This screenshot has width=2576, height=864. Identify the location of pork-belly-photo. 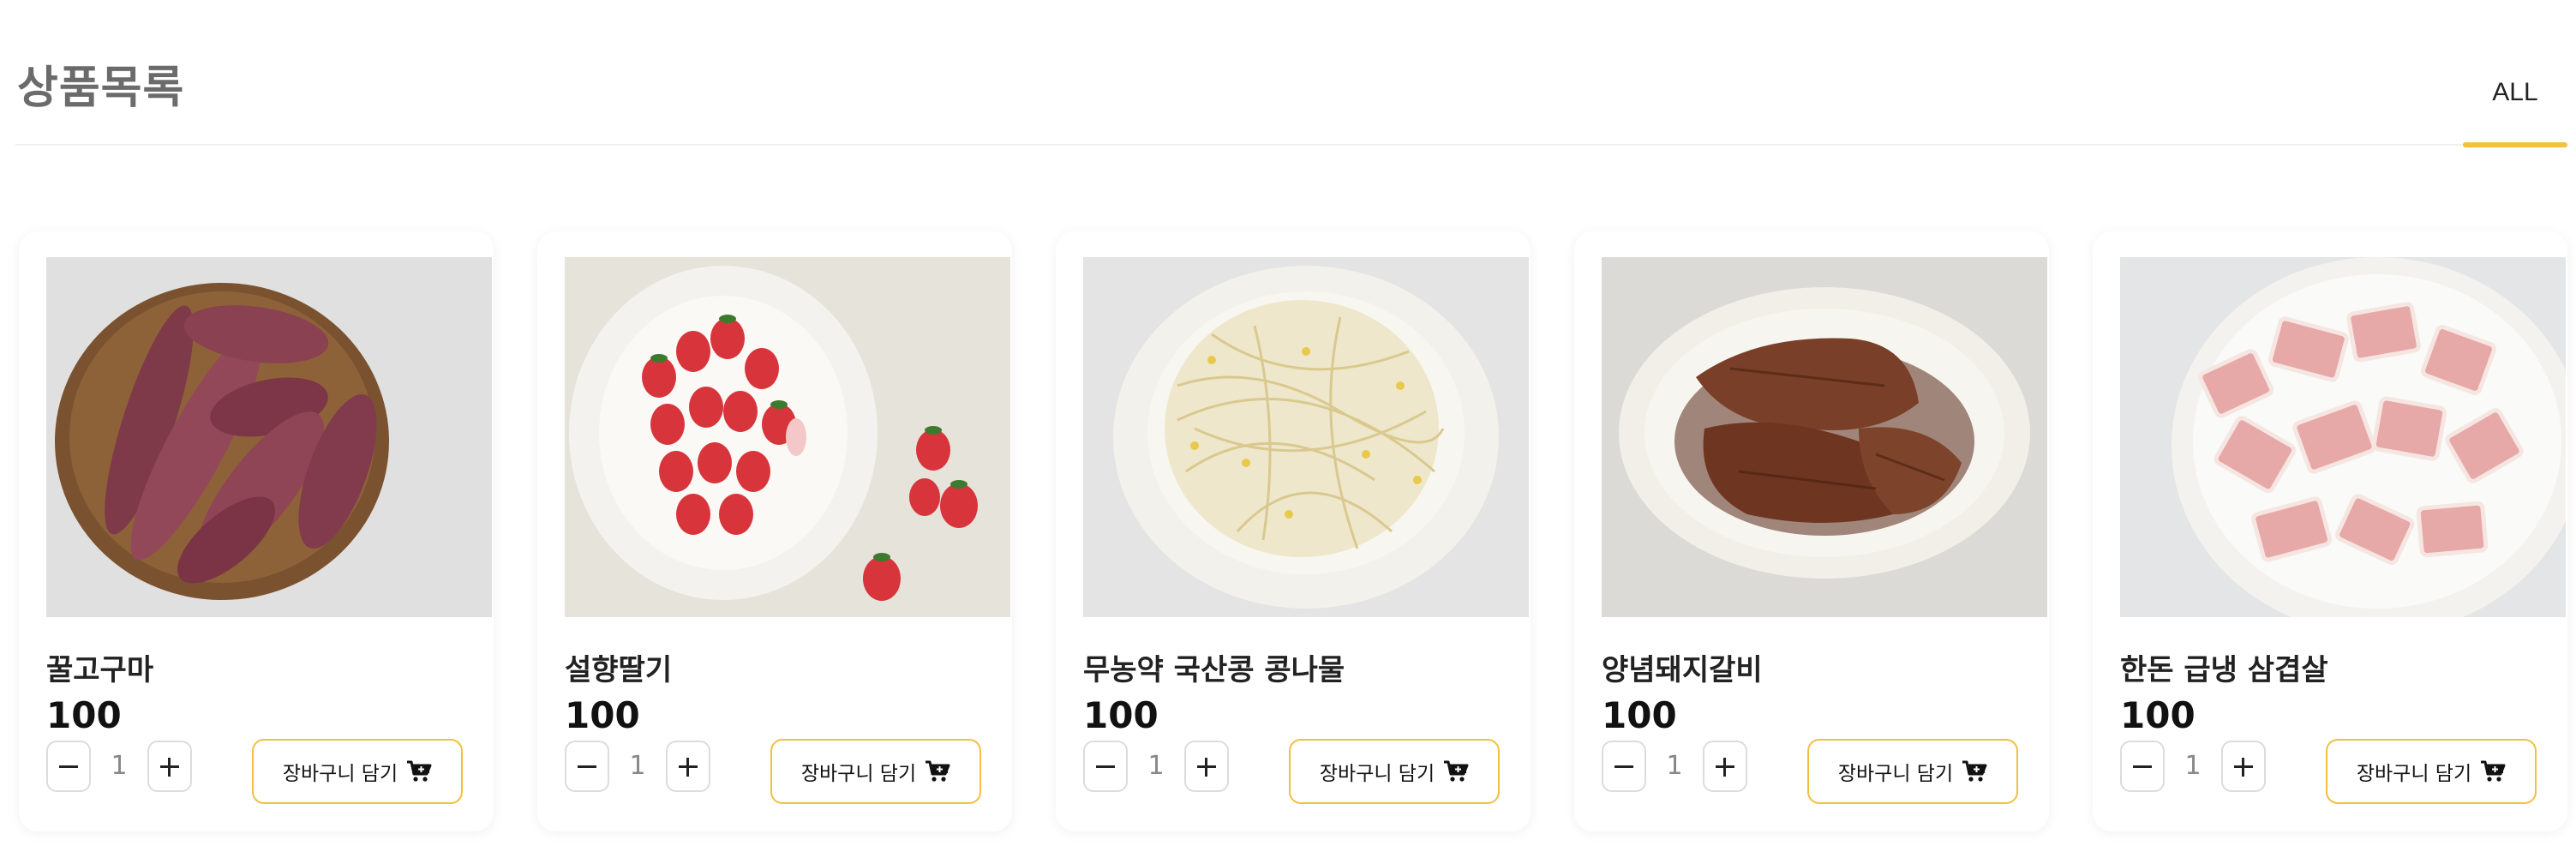
(2343, 437).